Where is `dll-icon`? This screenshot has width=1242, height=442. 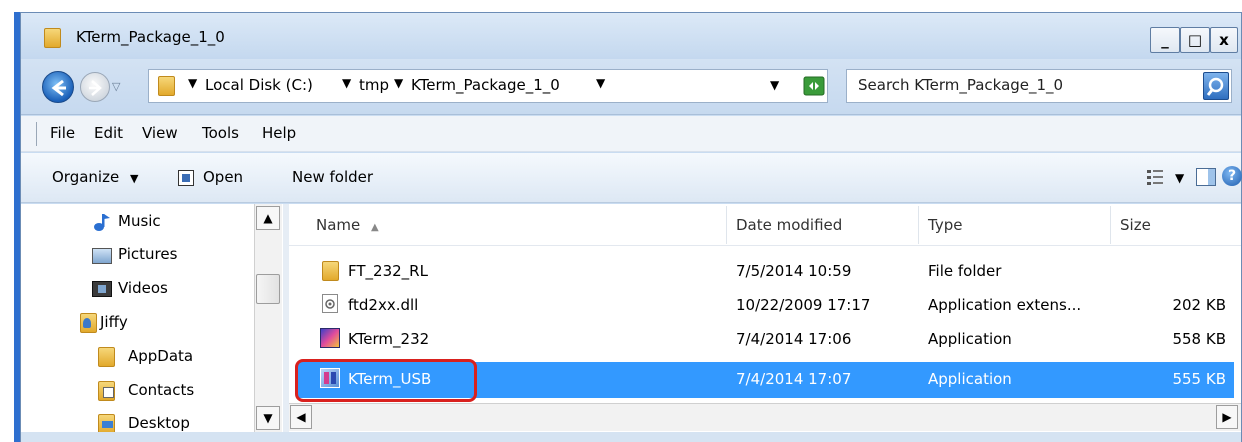 dll-icon is located at coordinates (330, 303).